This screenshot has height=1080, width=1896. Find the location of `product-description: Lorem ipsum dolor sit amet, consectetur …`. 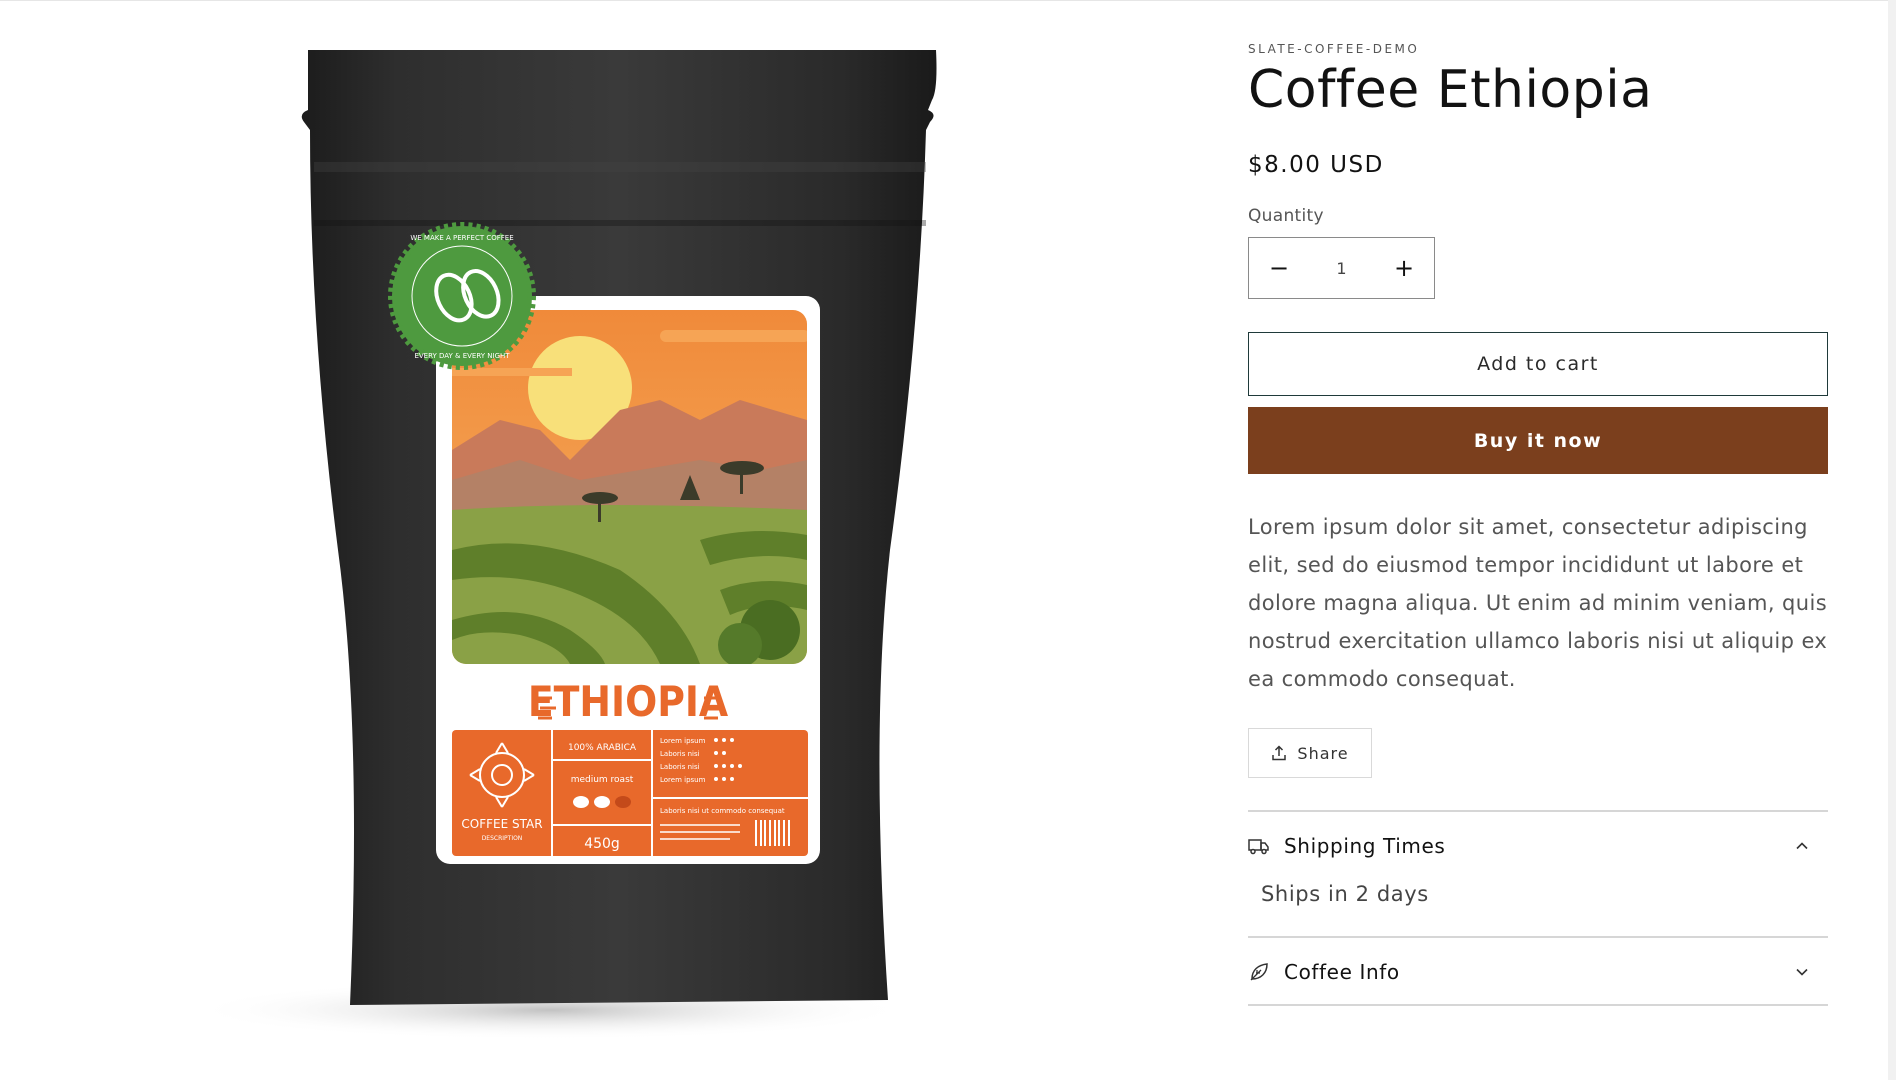

product-description: Lorem ipsum dolor sit amet, consectetur … is located at coordinates (1538, 603).